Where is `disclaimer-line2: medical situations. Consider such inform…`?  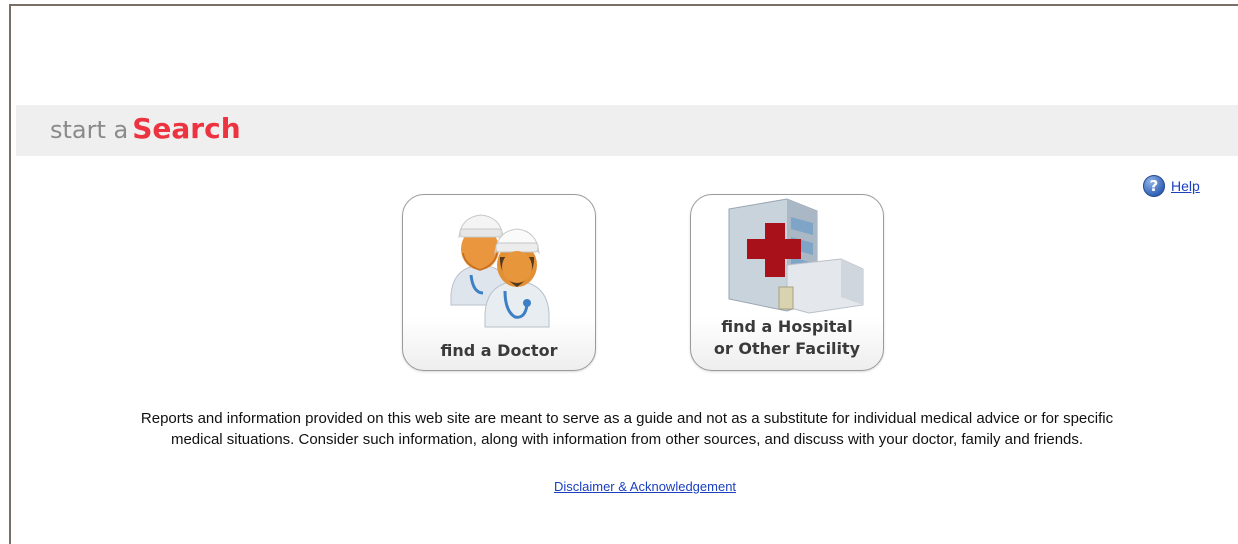
disclaimer-line2: medical situations. Consider such inform… is located at coordinates (627, 439).